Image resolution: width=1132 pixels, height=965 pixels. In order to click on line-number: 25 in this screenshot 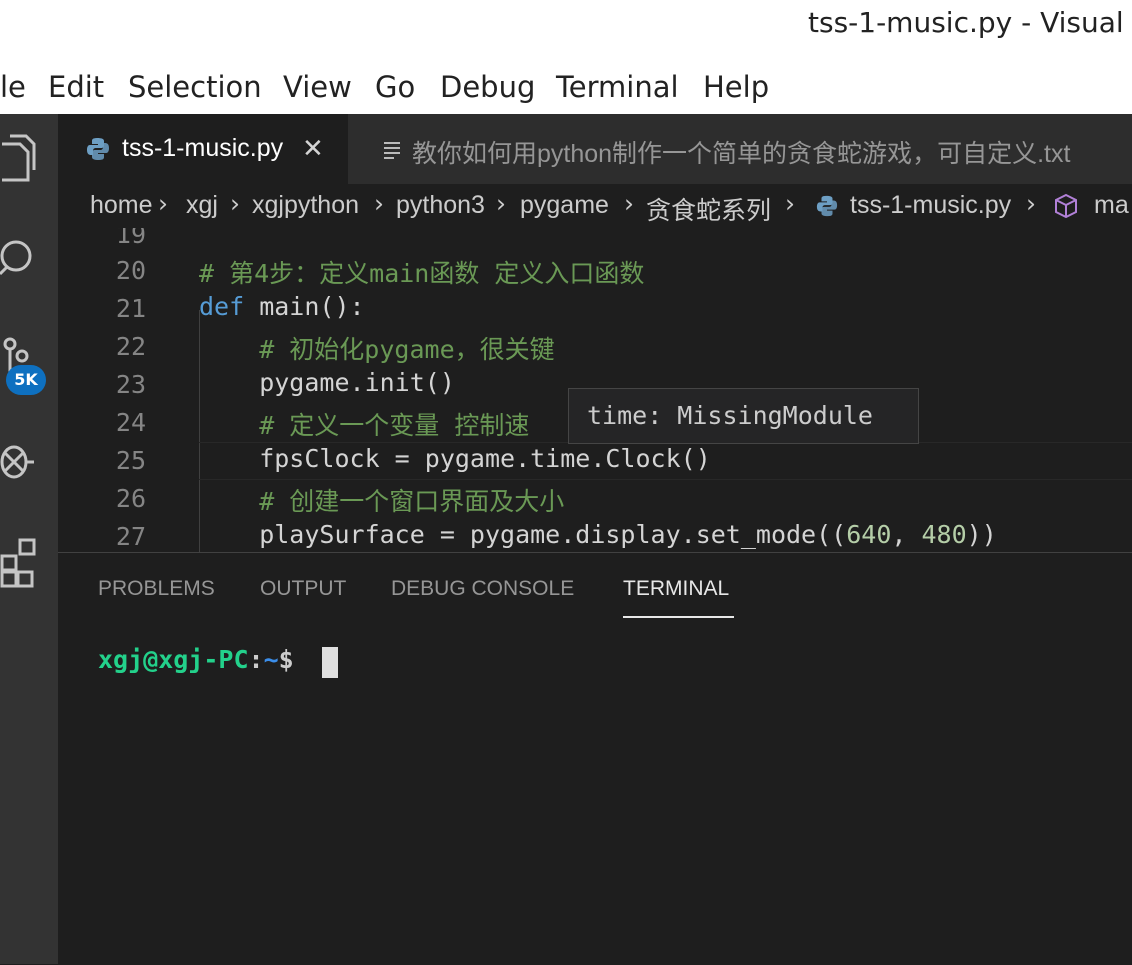, I will do `click(130, 460)`.